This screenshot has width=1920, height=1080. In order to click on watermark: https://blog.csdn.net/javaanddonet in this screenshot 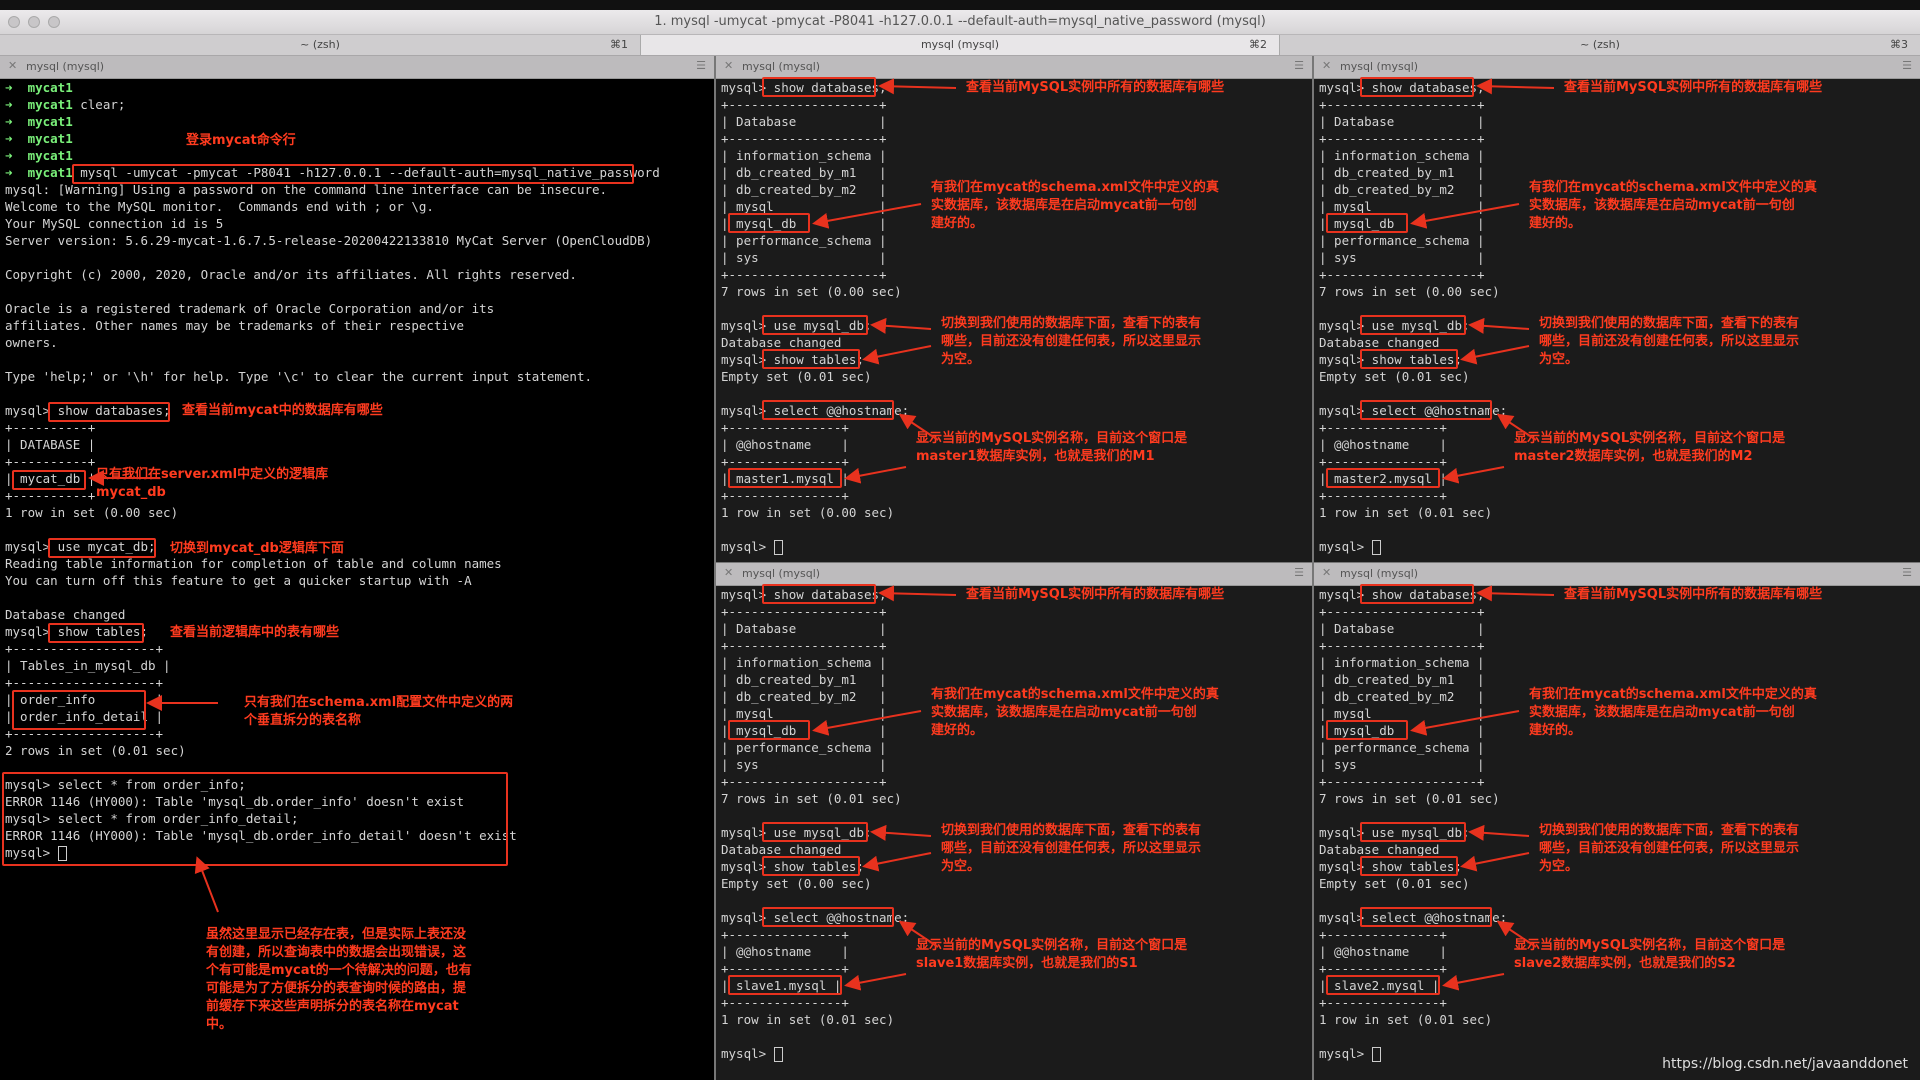, I will do `click(1785, 1064)`.